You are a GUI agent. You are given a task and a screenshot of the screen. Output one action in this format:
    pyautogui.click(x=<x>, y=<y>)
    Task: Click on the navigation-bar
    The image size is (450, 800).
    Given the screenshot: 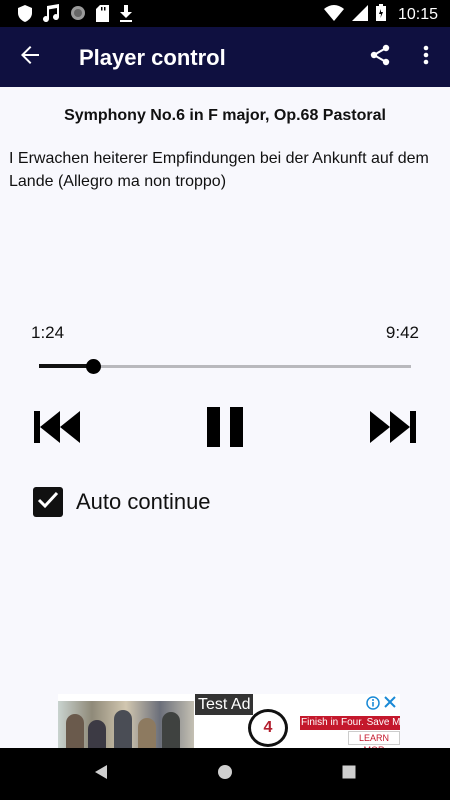 What is the action you would take?
    pyautogui.click(x=225, y=774)
    